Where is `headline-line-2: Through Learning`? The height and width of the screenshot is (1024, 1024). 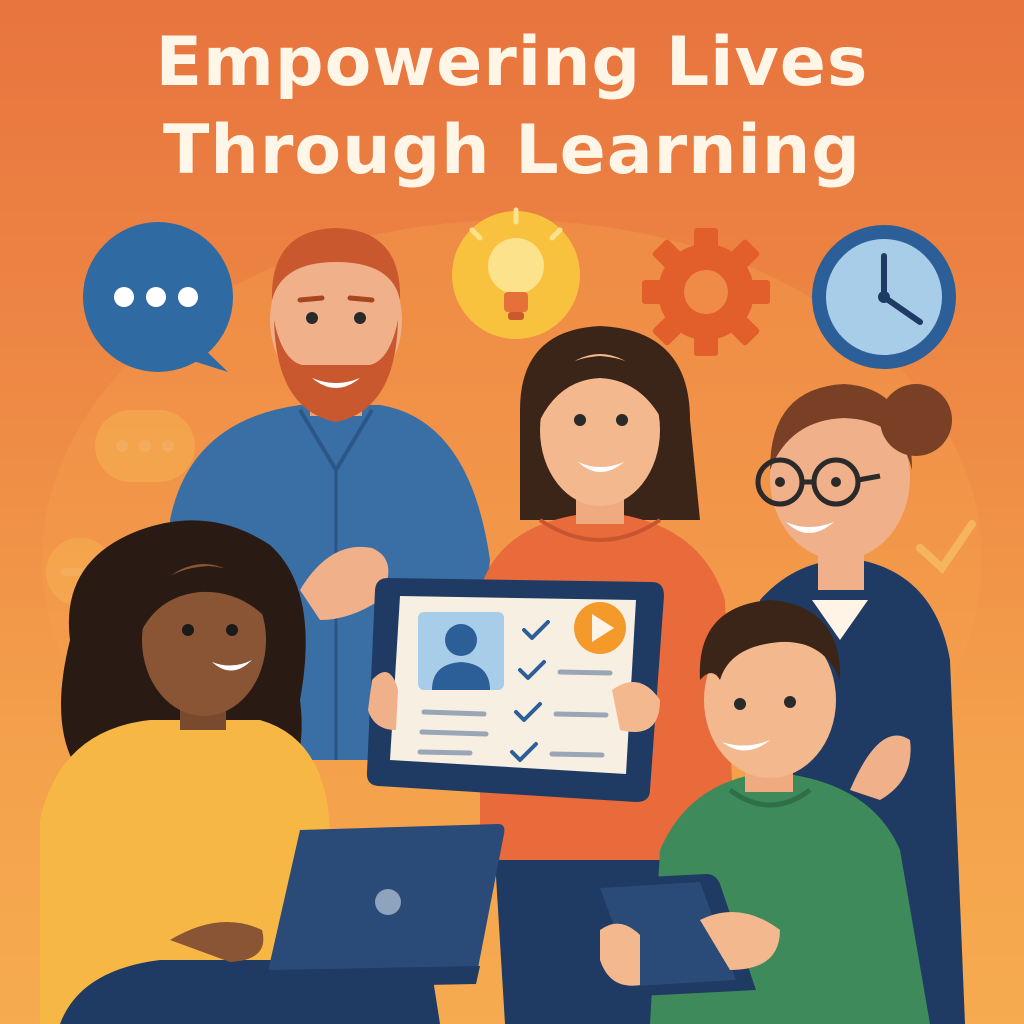 headline-line-2: Through Learning is located at coordinates (512, 150).